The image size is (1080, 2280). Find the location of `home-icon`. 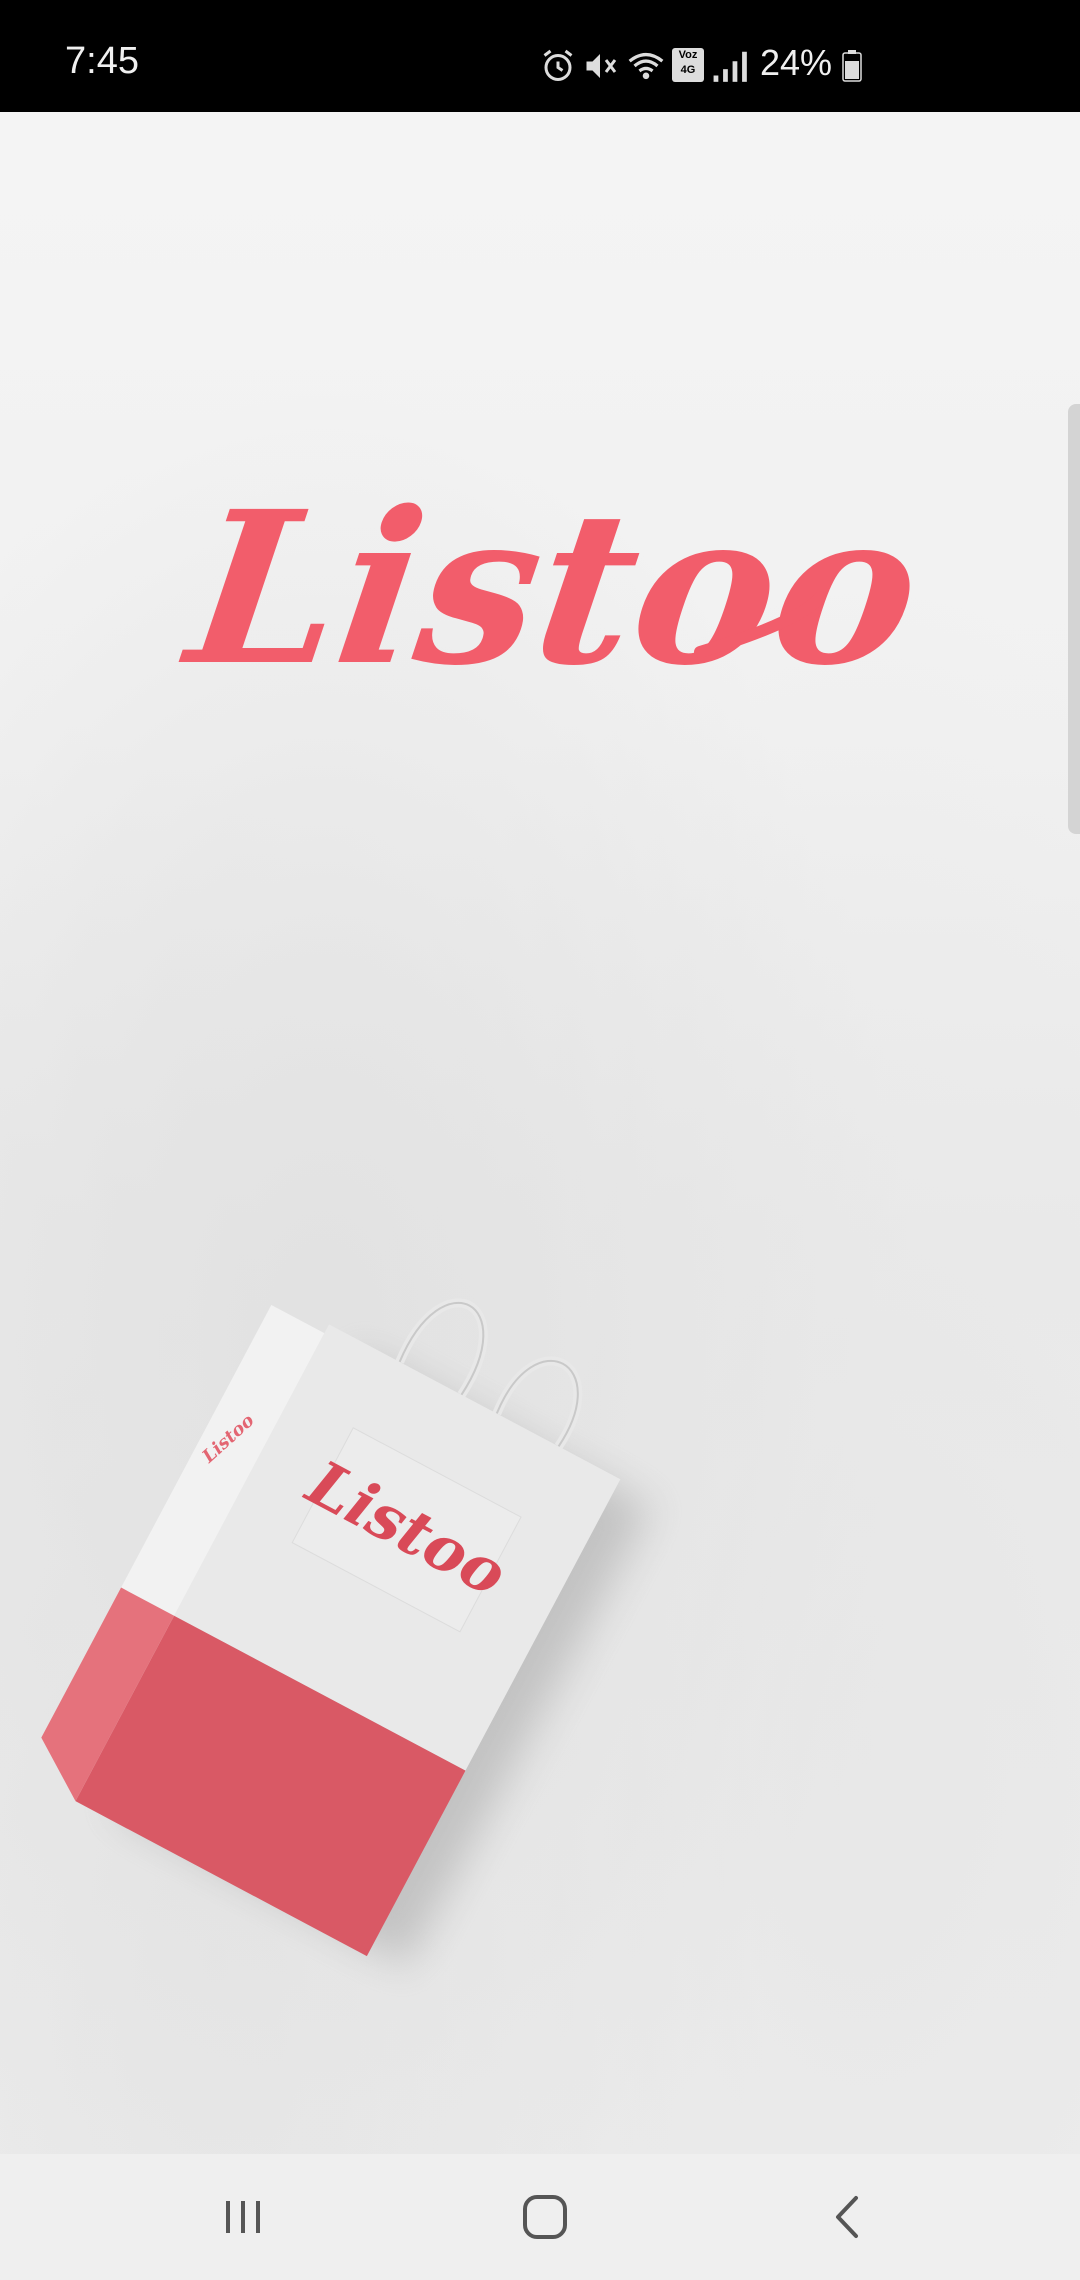

home-icon is located at coordinates (545, 2217).